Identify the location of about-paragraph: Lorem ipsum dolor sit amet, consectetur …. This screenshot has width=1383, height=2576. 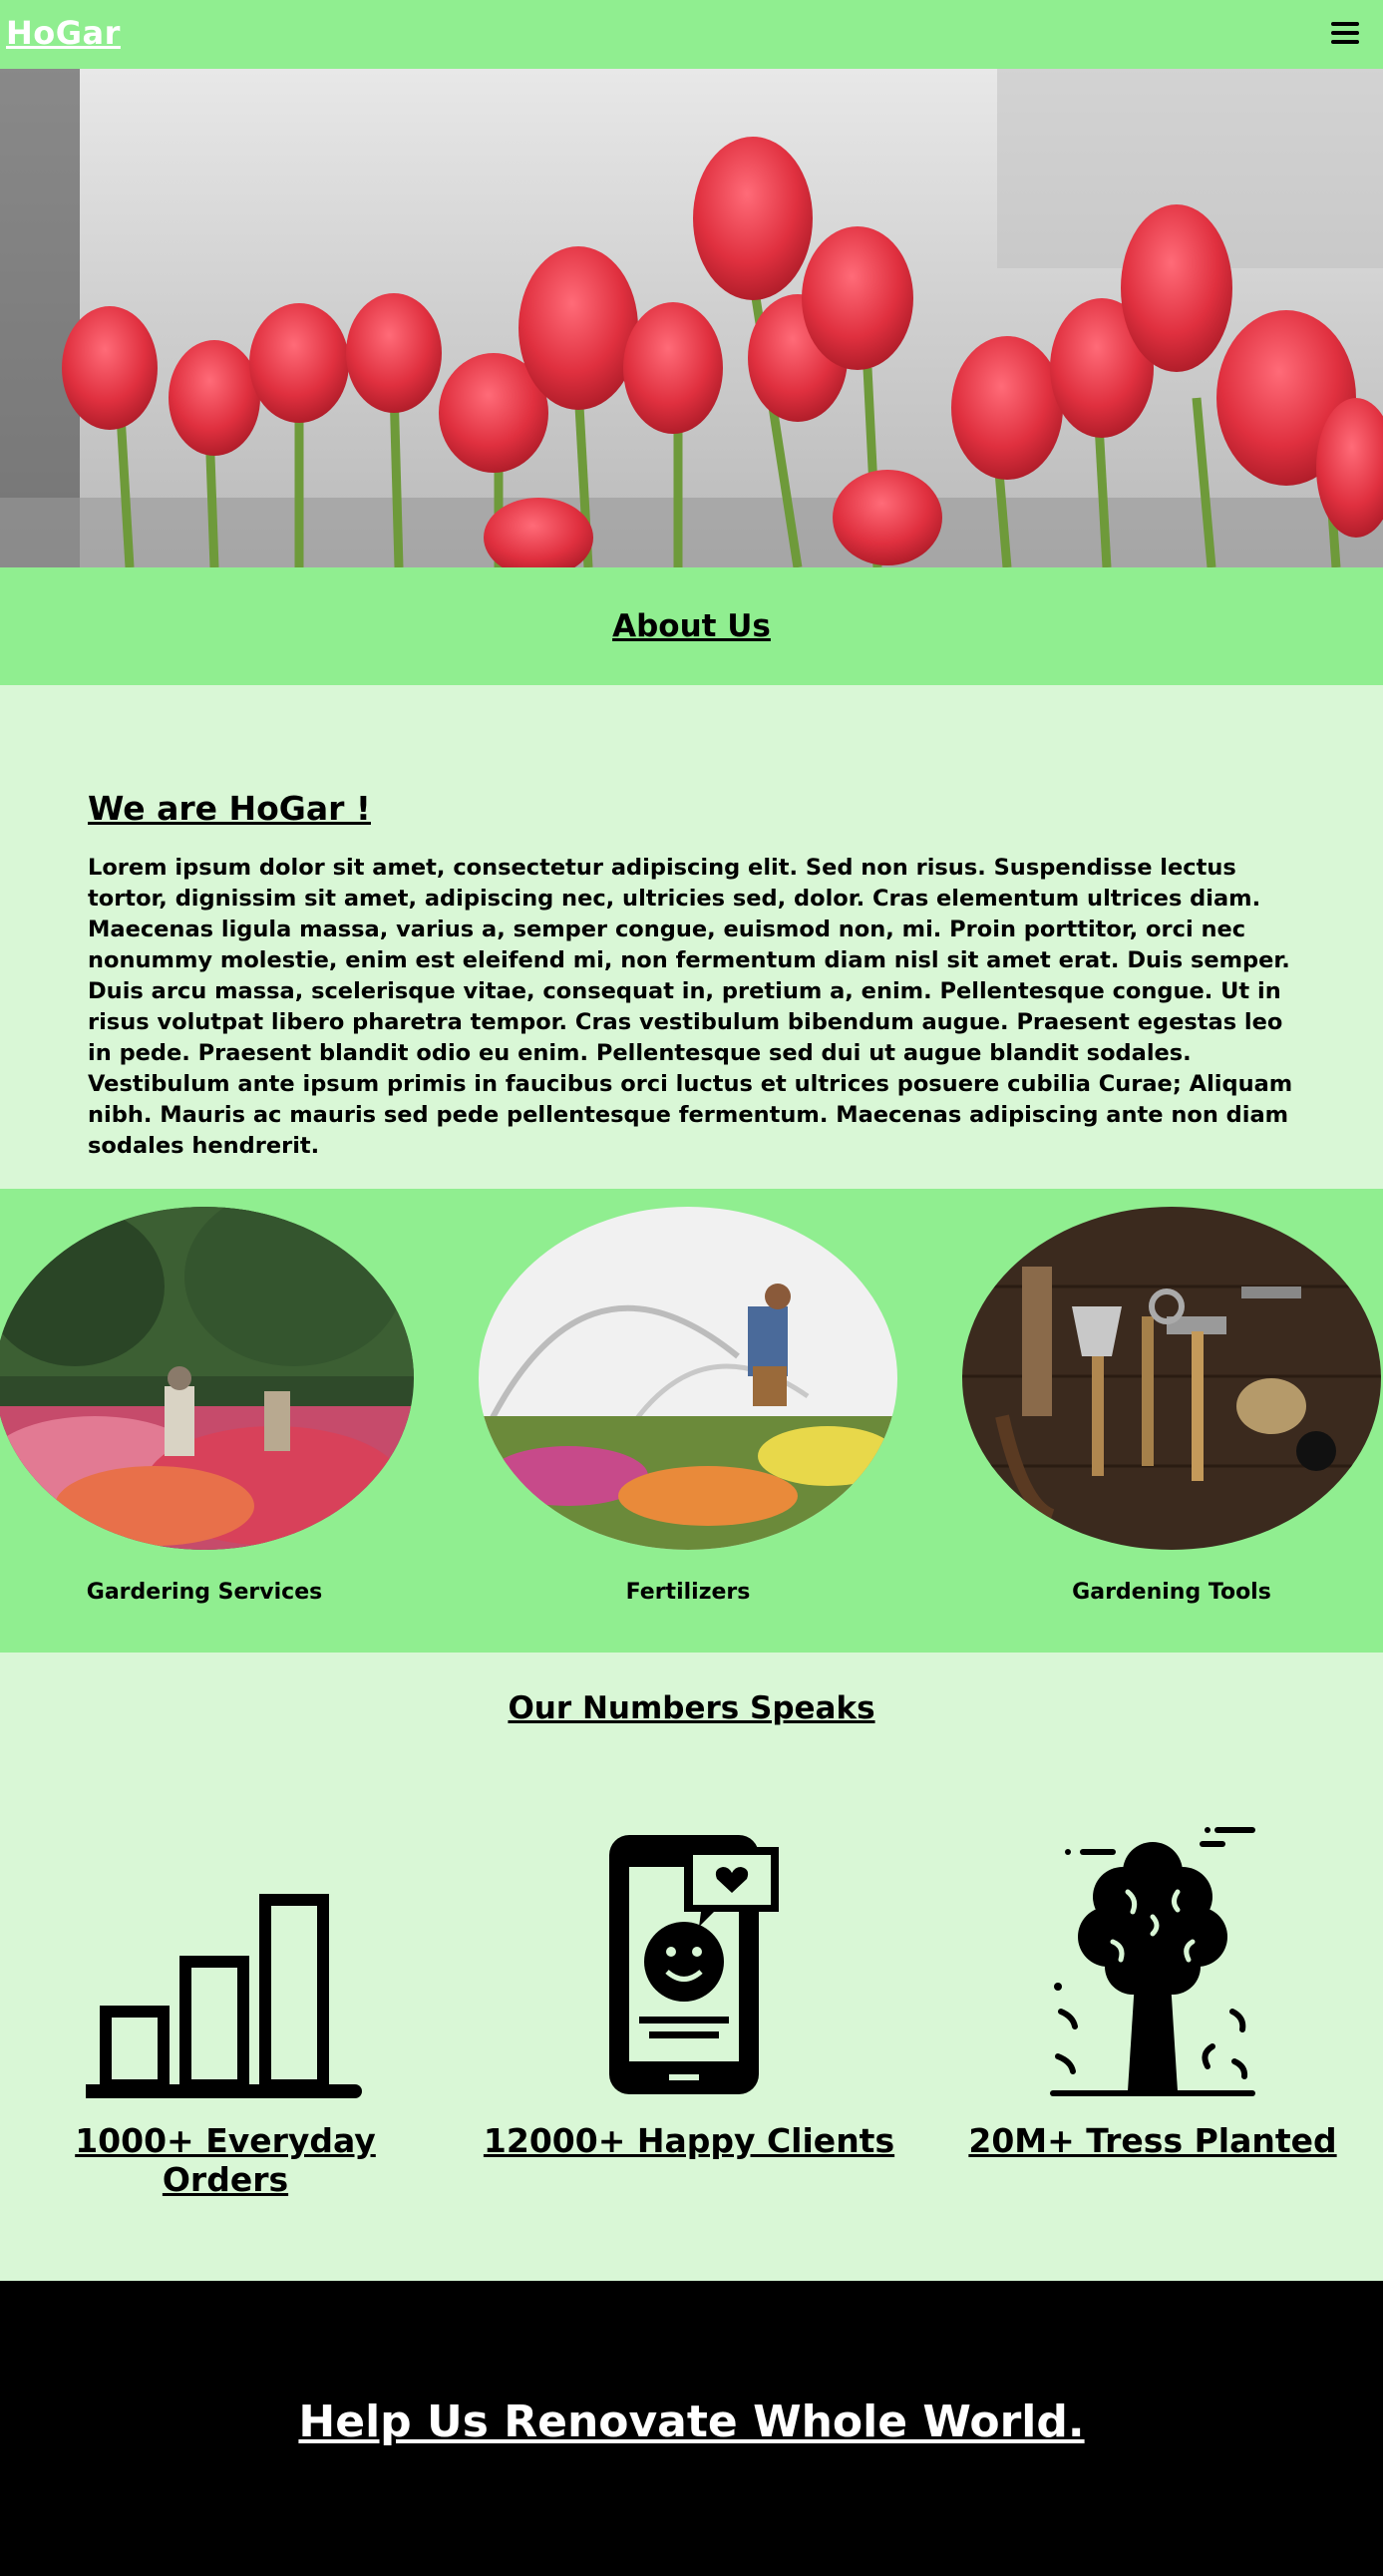
(690, 1007).